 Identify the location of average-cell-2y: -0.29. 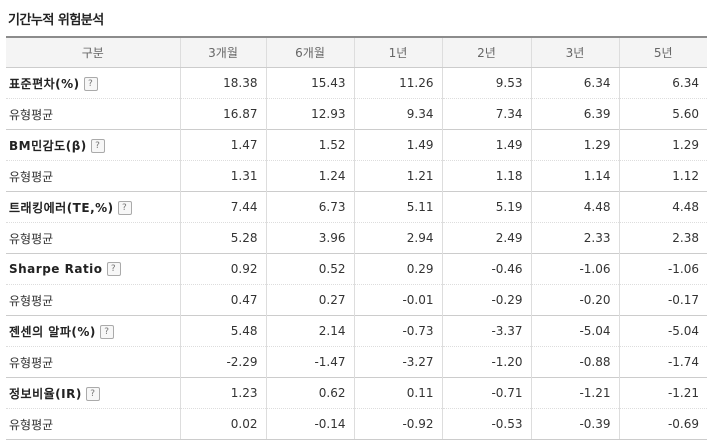
(486, 300).